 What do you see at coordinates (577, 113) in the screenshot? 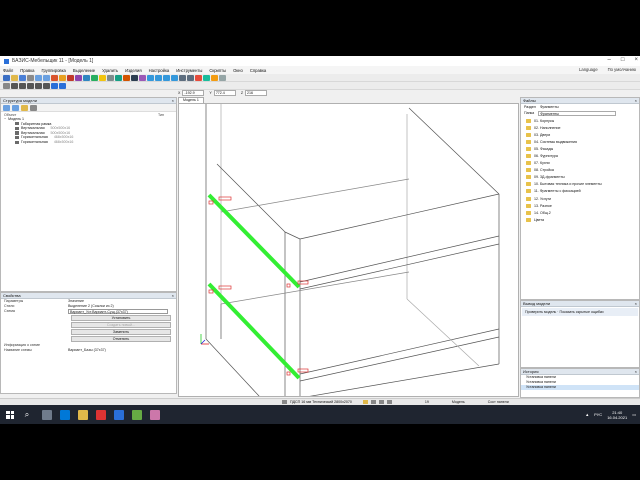
I see `folder-select: Фрагменты` at bounding box center [577, 113].